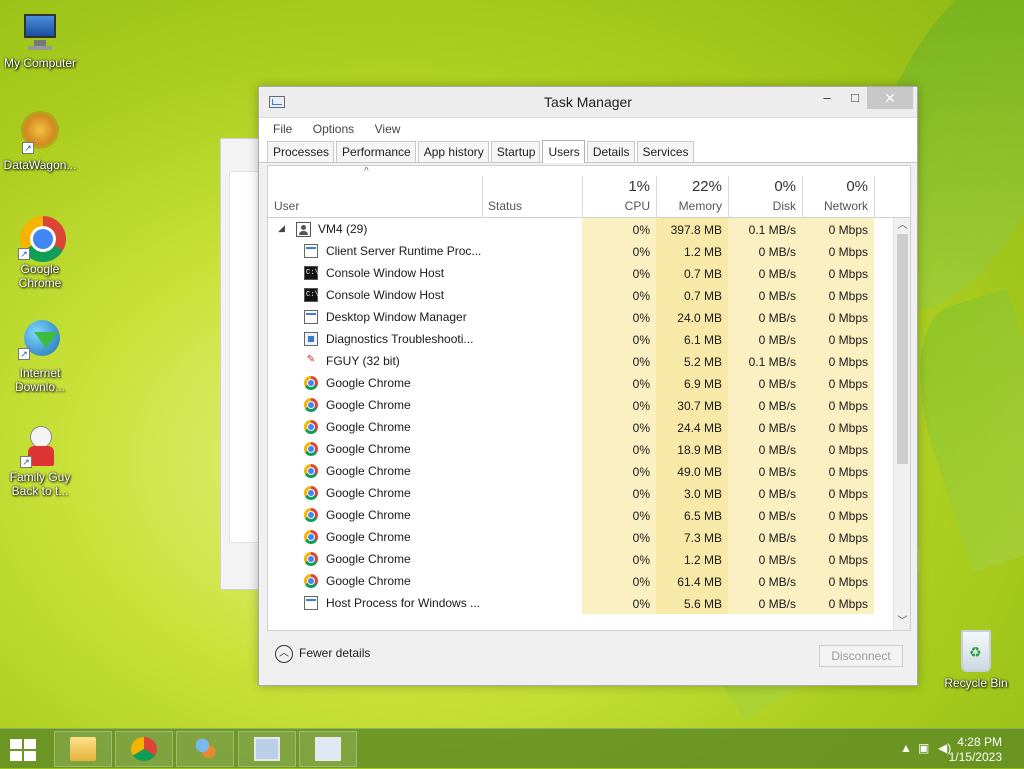 The width and height of the screenshot is (1024, 769). Describe the element at coordinates (765, 192) in the screenshot. I see `column-header-disk: 0% Disk` at that location.